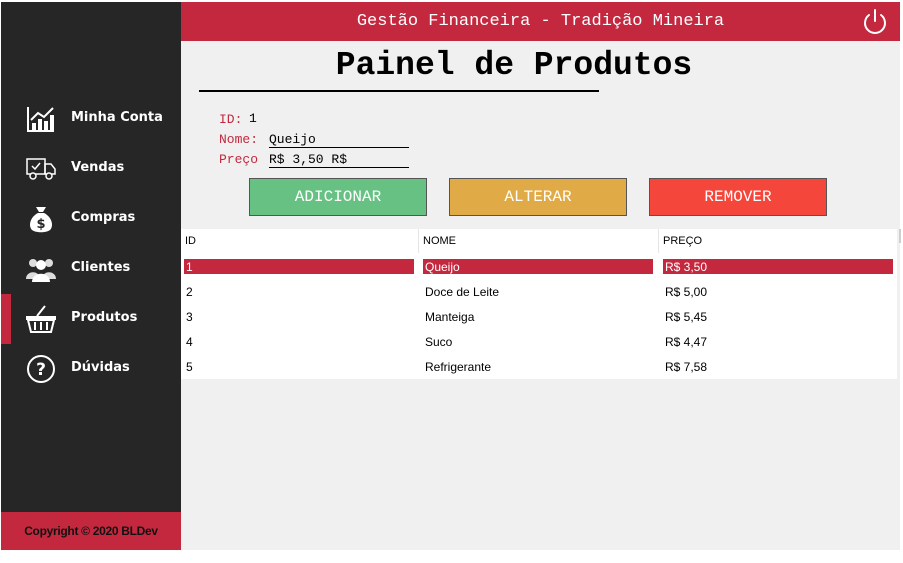 The image size is (903, 563). Describe the element at coordinates (98, 167) in the screenshot. I see `sidebar-item-label: Vendas` at that location.